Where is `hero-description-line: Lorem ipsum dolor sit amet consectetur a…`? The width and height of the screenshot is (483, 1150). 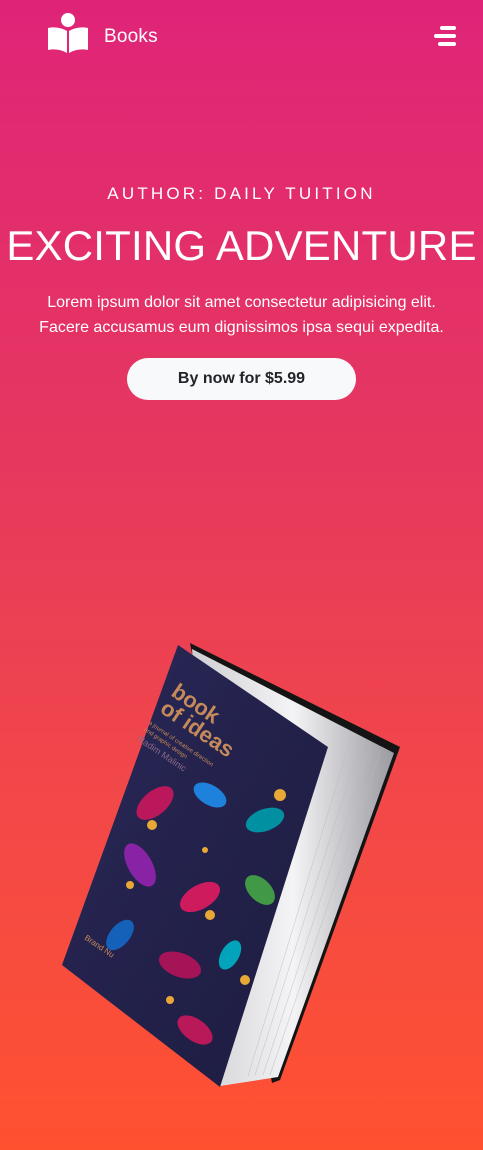 hero-description-line: Lorem ipsum dolor sit amet consectetur a… is located at coordinates (241, 302).